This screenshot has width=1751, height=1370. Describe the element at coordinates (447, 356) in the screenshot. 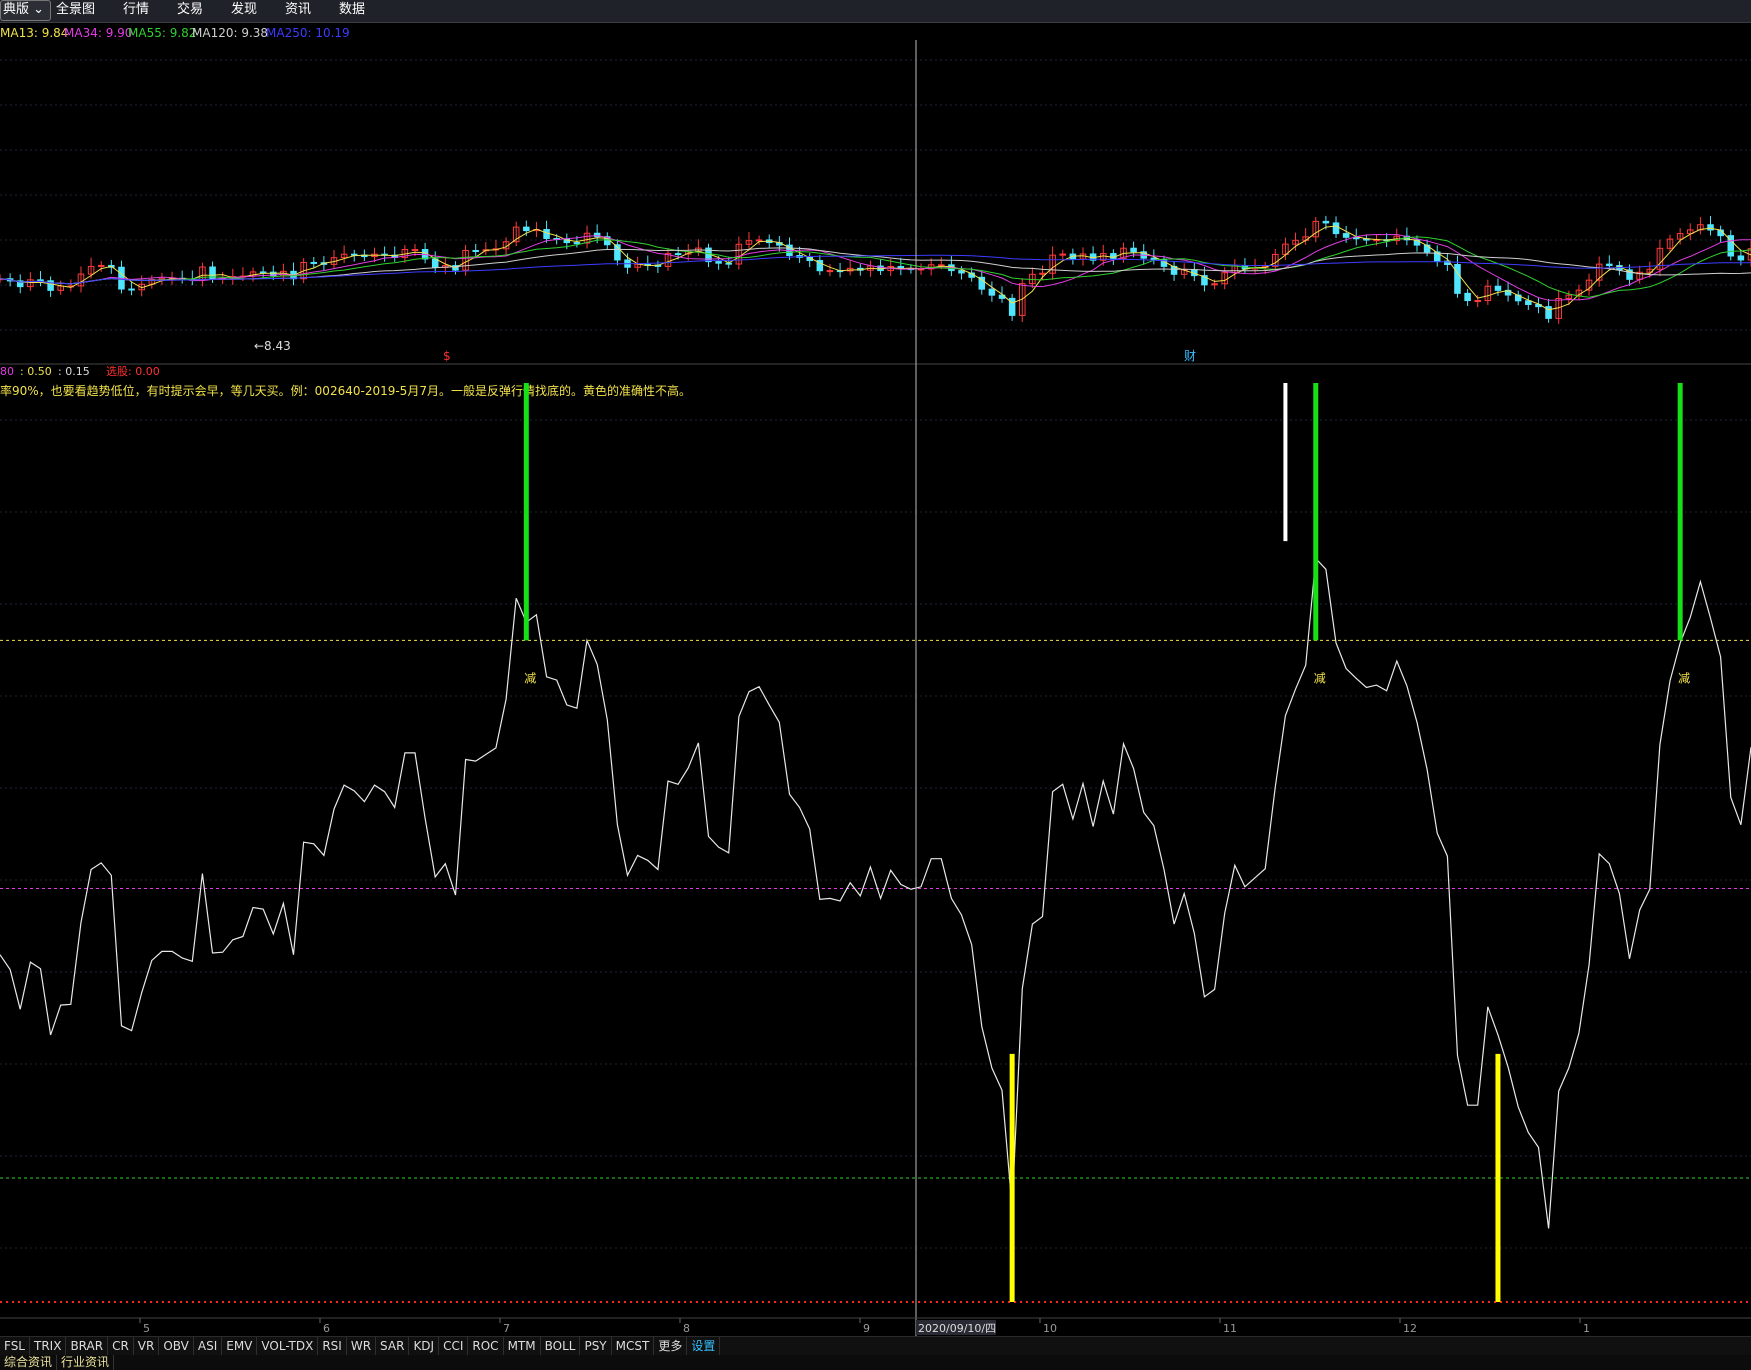

I see `dividend-marker: $` at that location.